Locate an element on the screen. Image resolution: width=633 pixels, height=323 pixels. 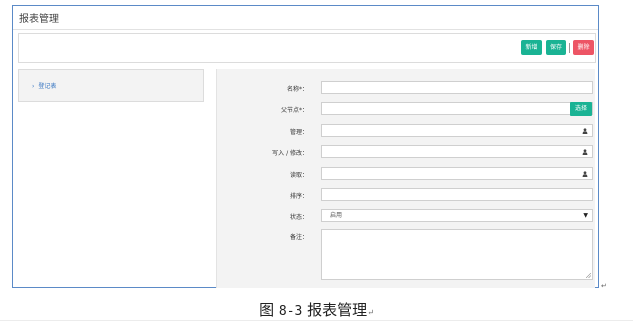
chevron-right-icon: › is located at coordinates (33, 86).